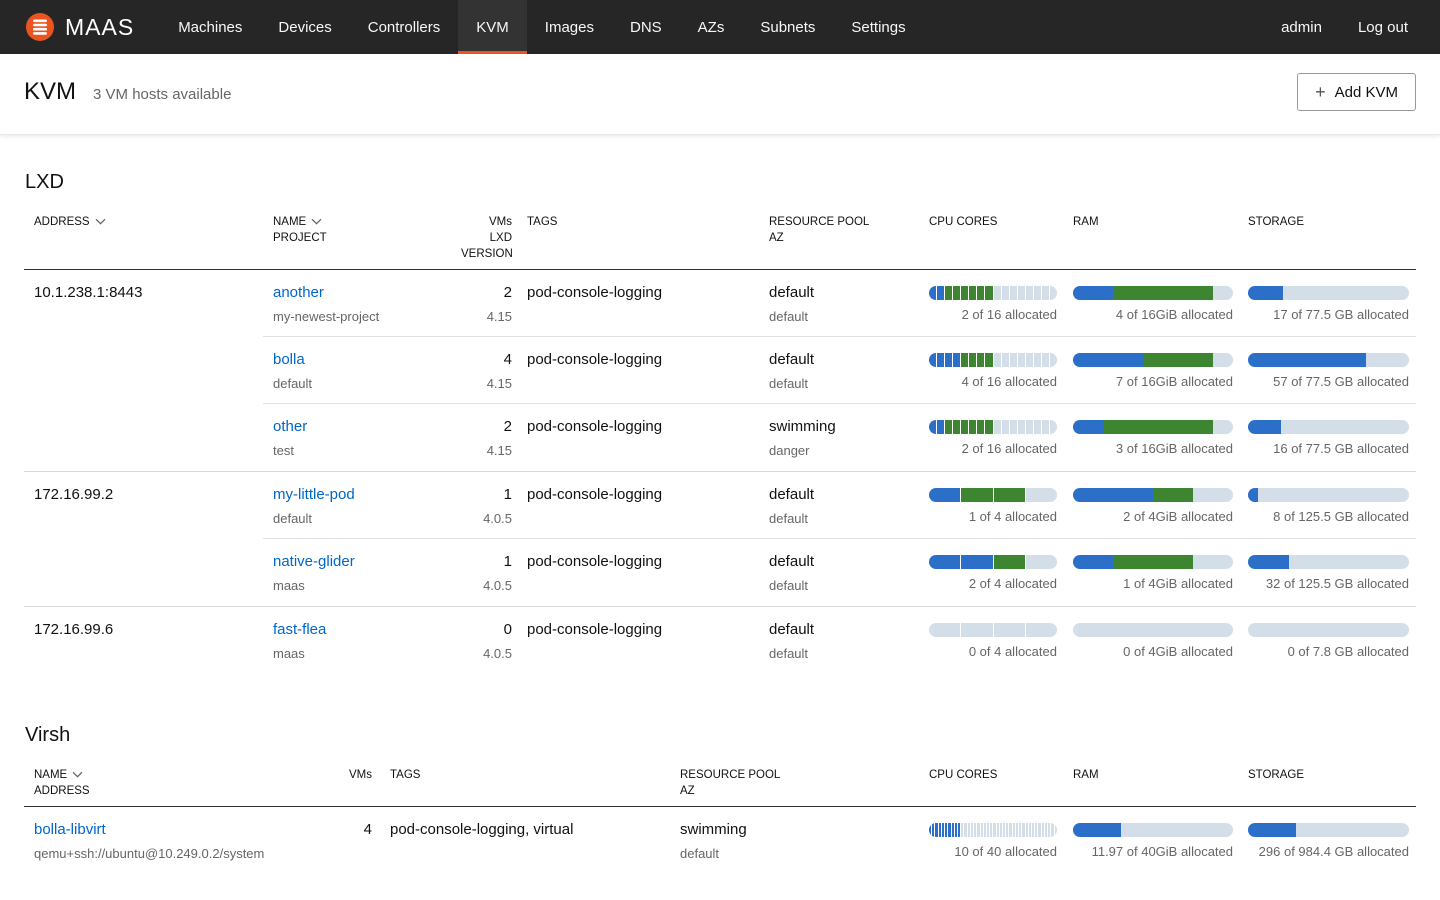 This screenshot has height=900, width=1440. I want to click on column-header-label: TAGS, so click(542, 222).